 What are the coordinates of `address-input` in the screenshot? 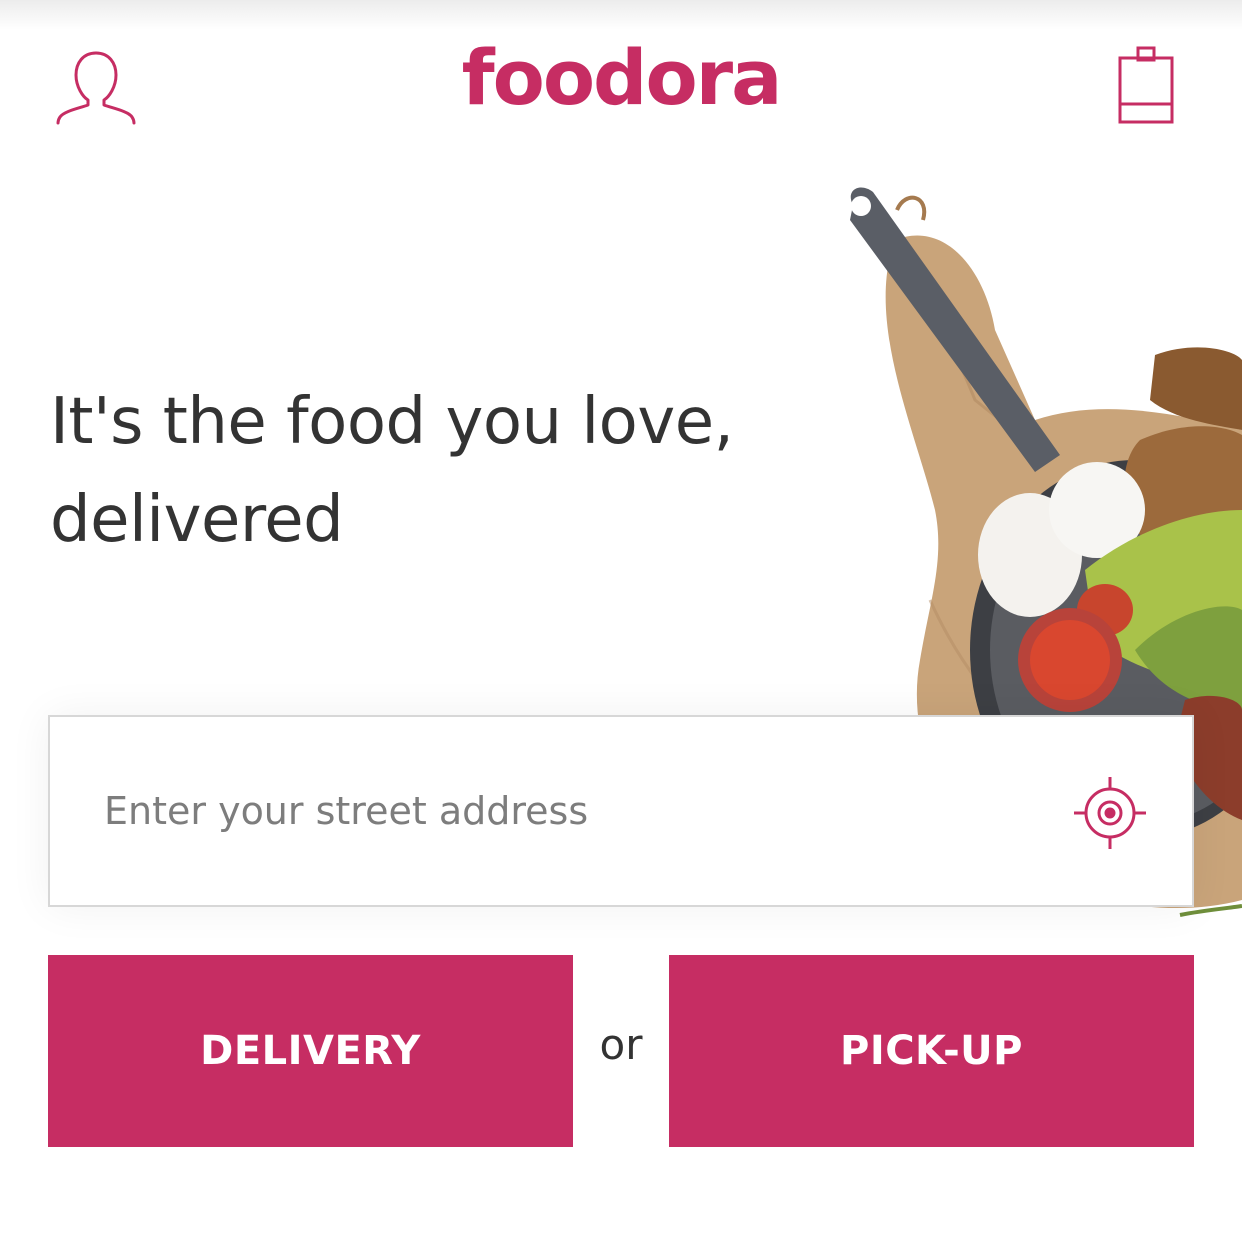 It's located at (572, 811).